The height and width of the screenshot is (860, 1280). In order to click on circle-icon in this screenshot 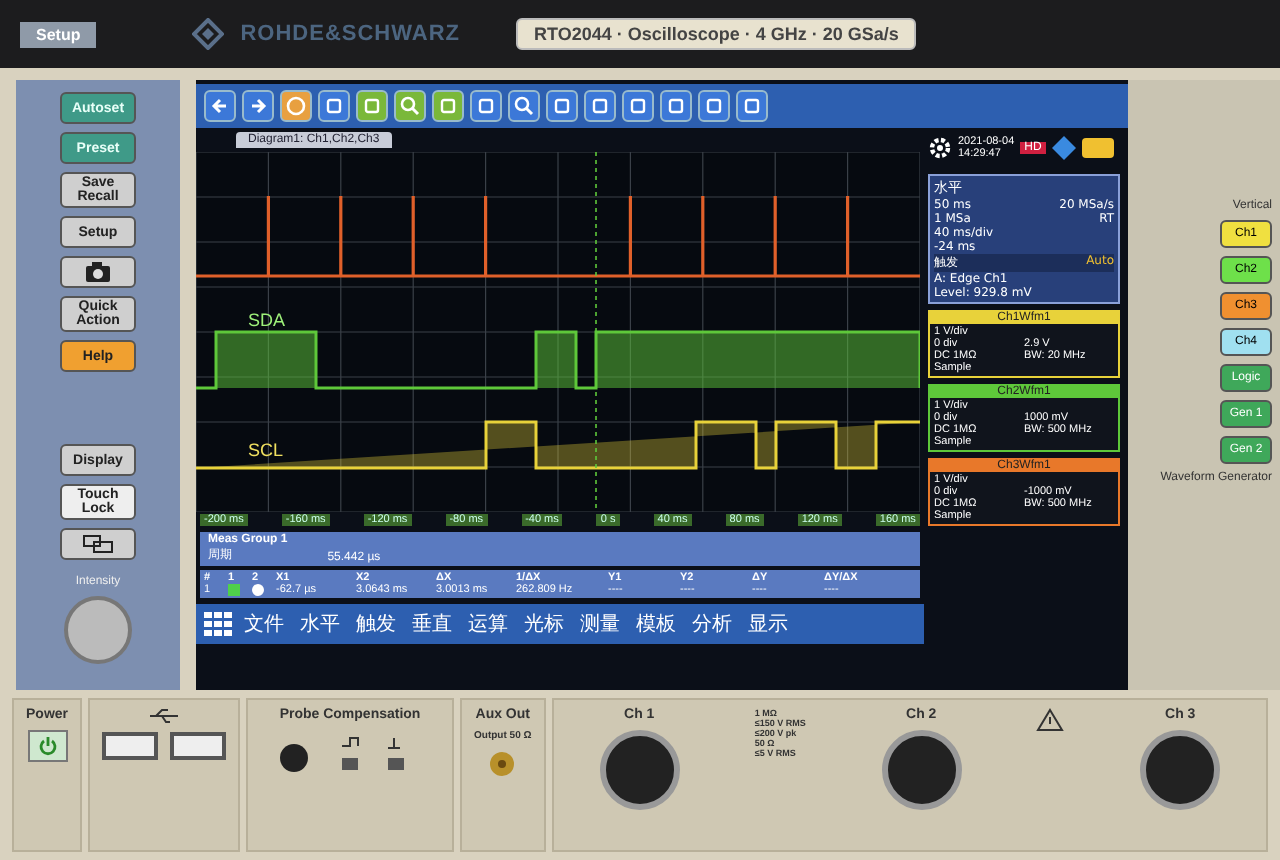, I will do `click(296, 106)`.